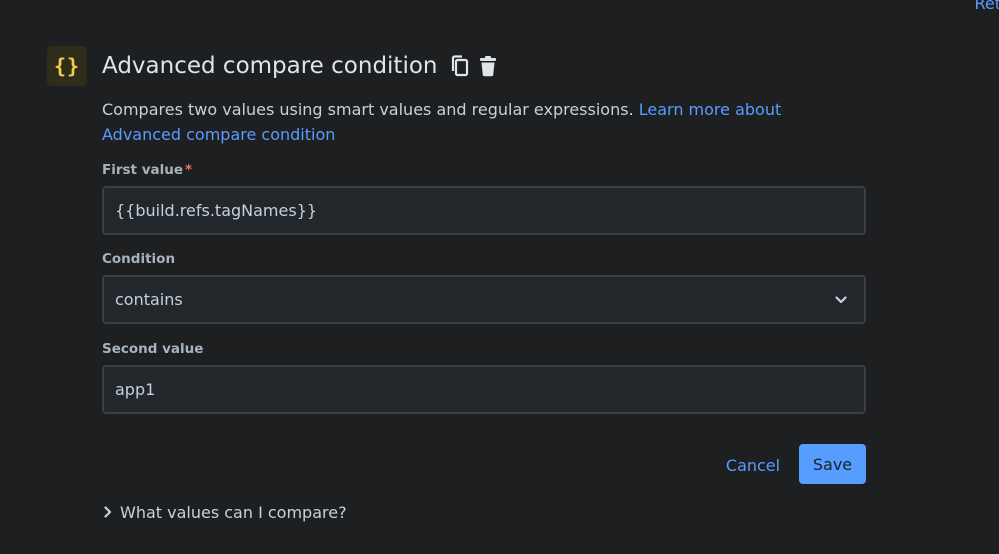  What do you see at coordinates (153, 349) in the screenshot?
I see `second-value-label: Second value` at bounding box center [153, 349].